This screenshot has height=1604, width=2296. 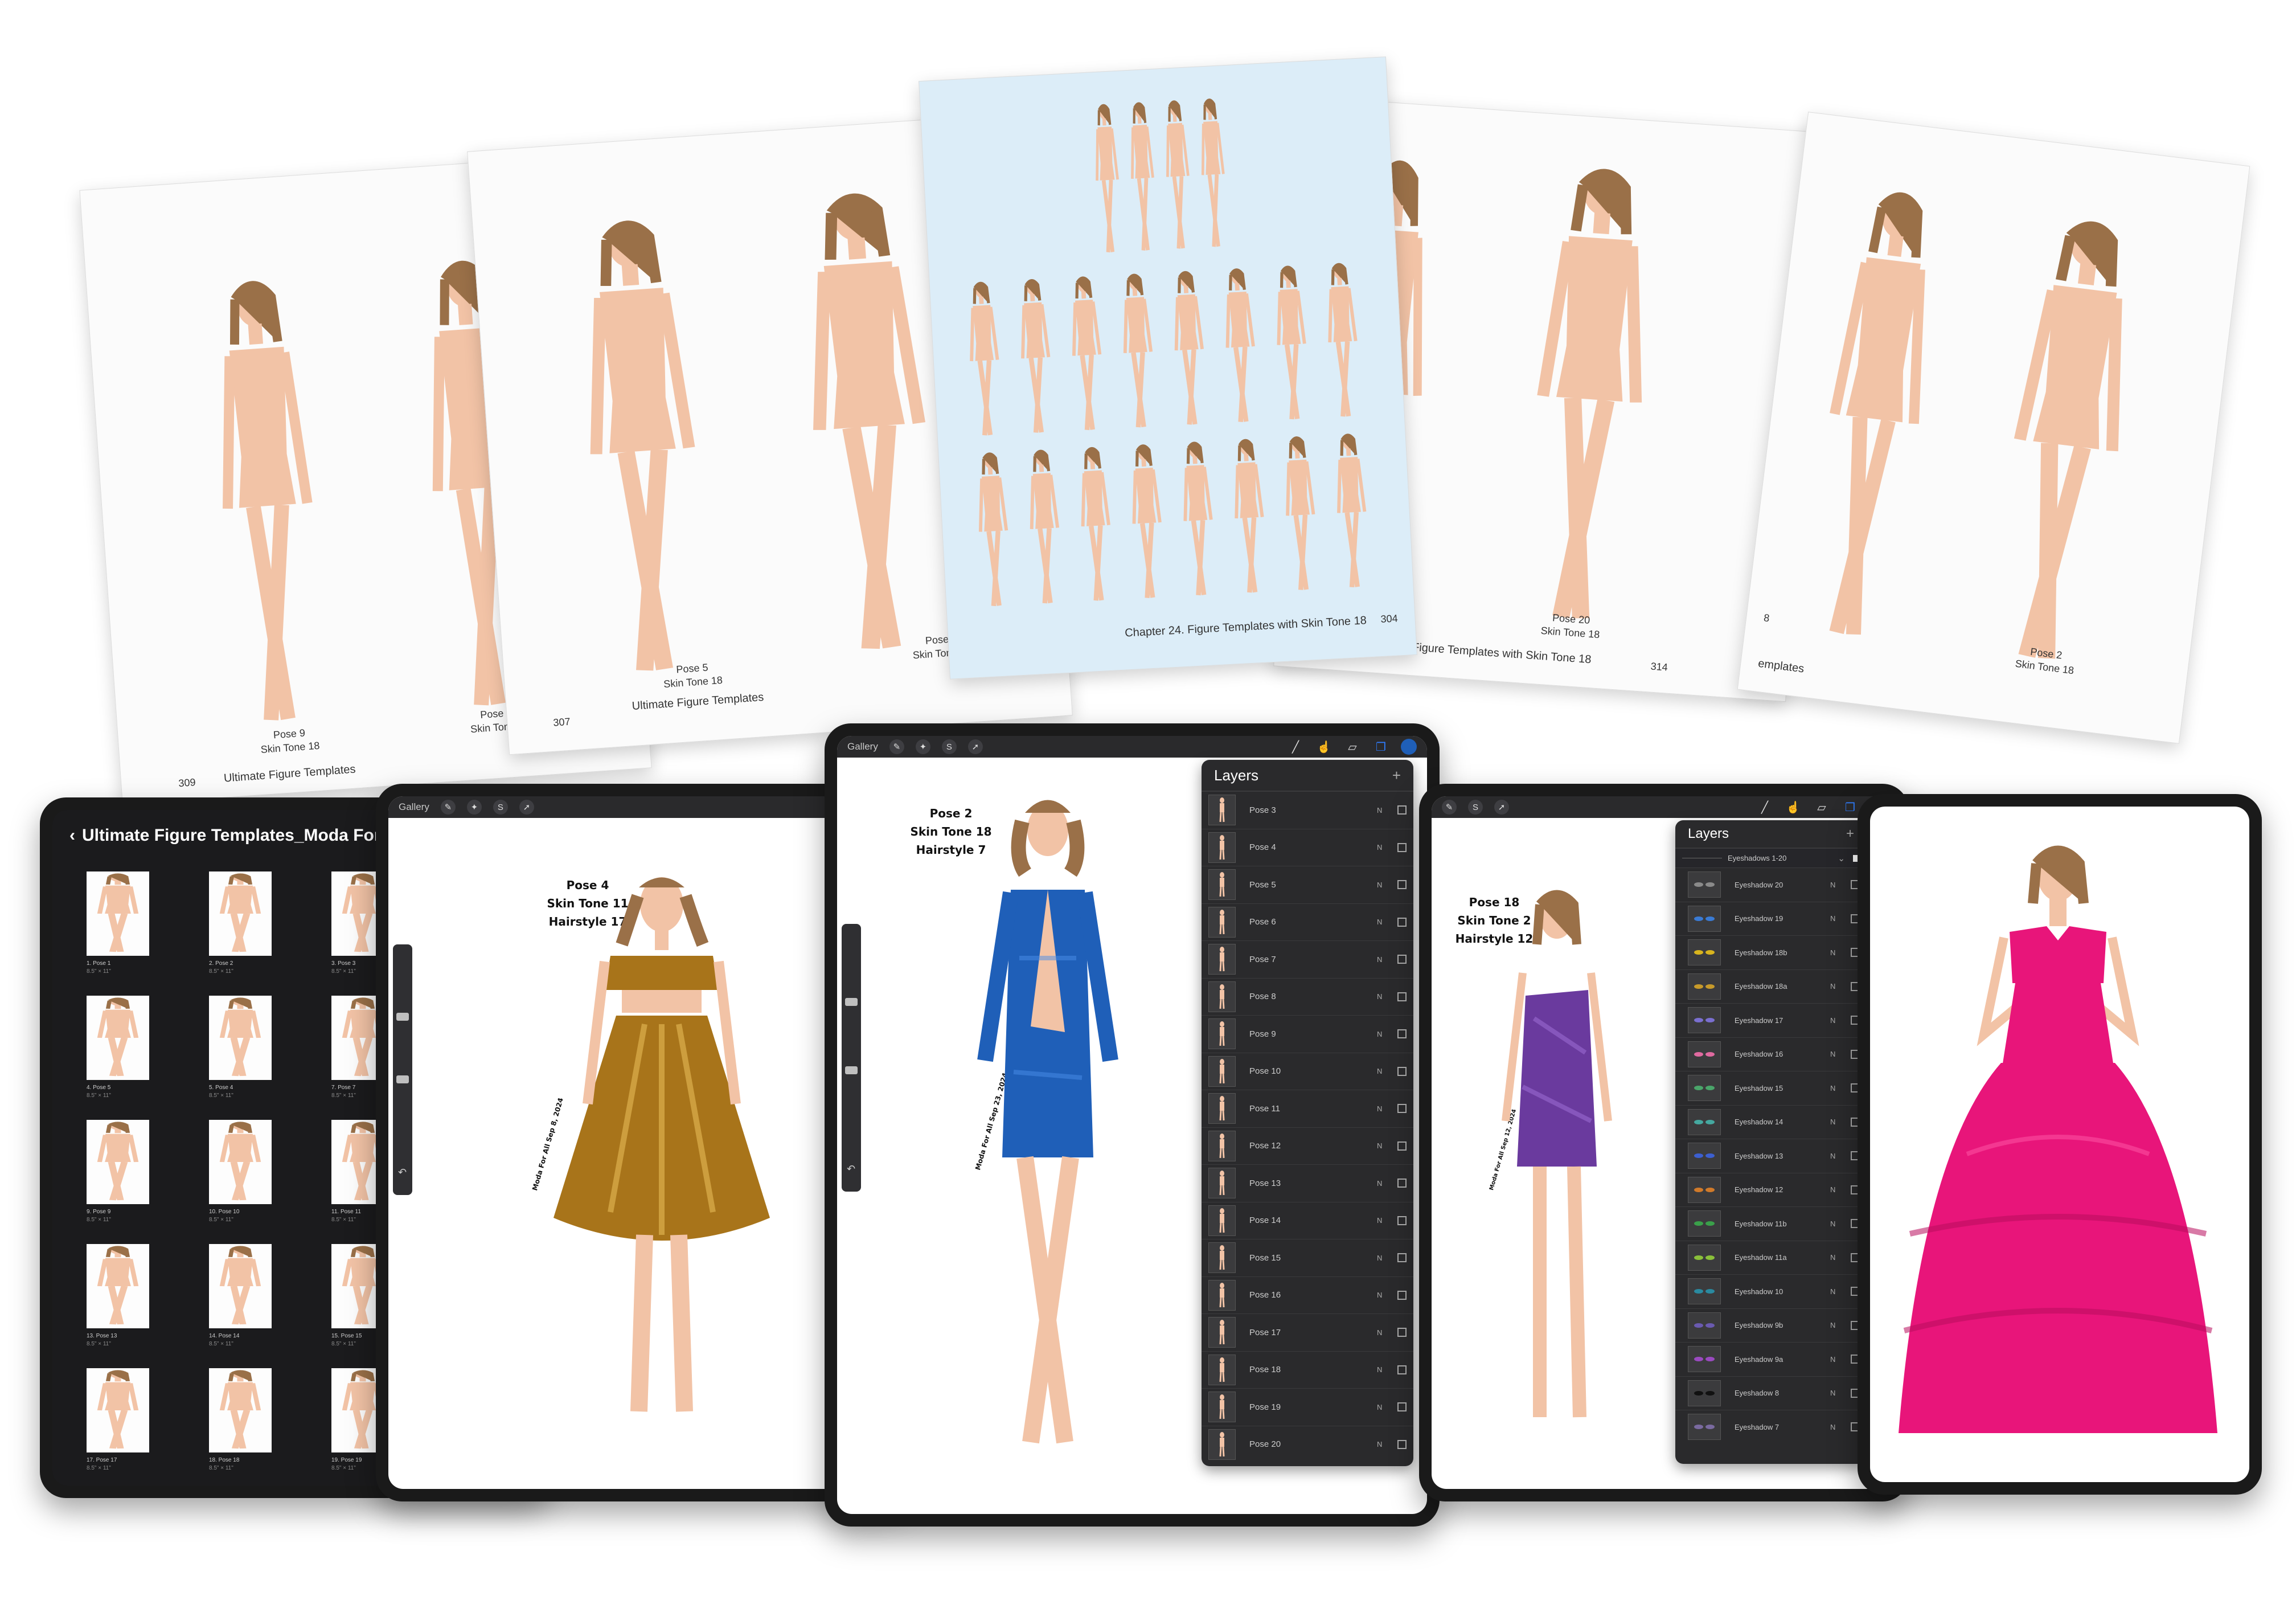 What do you see at coordinates (1771, 1223) in the screenshot?
I see `layer-row: Eyeshadow 11b N` at bounding box center [1771, 1223].